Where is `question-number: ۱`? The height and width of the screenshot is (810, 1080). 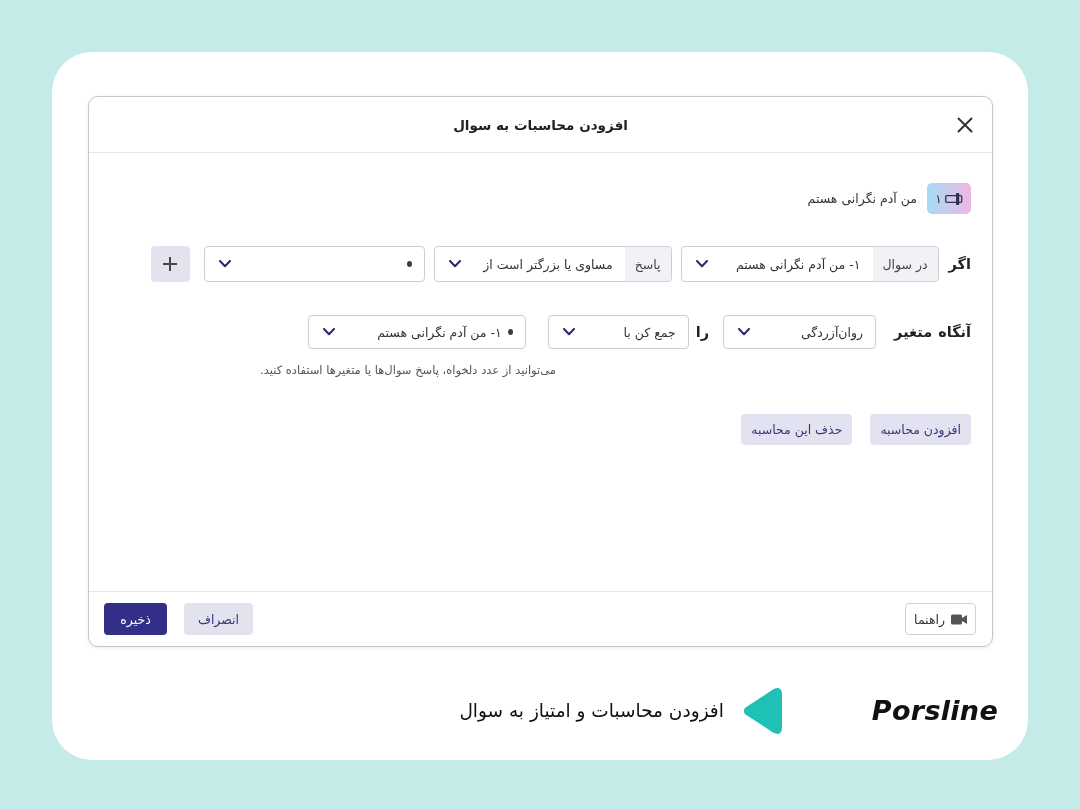
question-number: ۱ is located at coordinates (938, 198).